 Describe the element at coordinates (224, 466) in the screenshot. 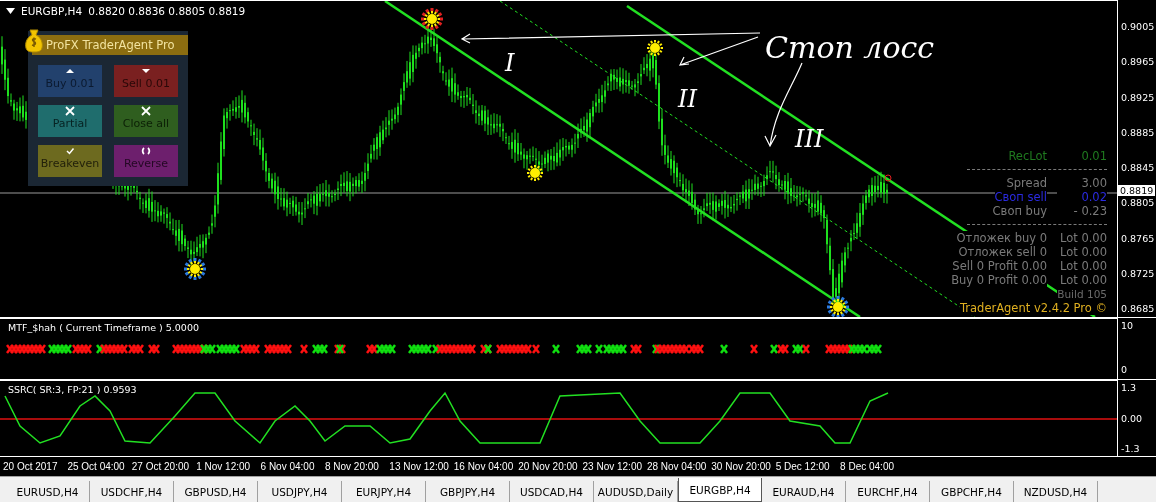

I see `time-label: 1 Nov 12:00` at that location.